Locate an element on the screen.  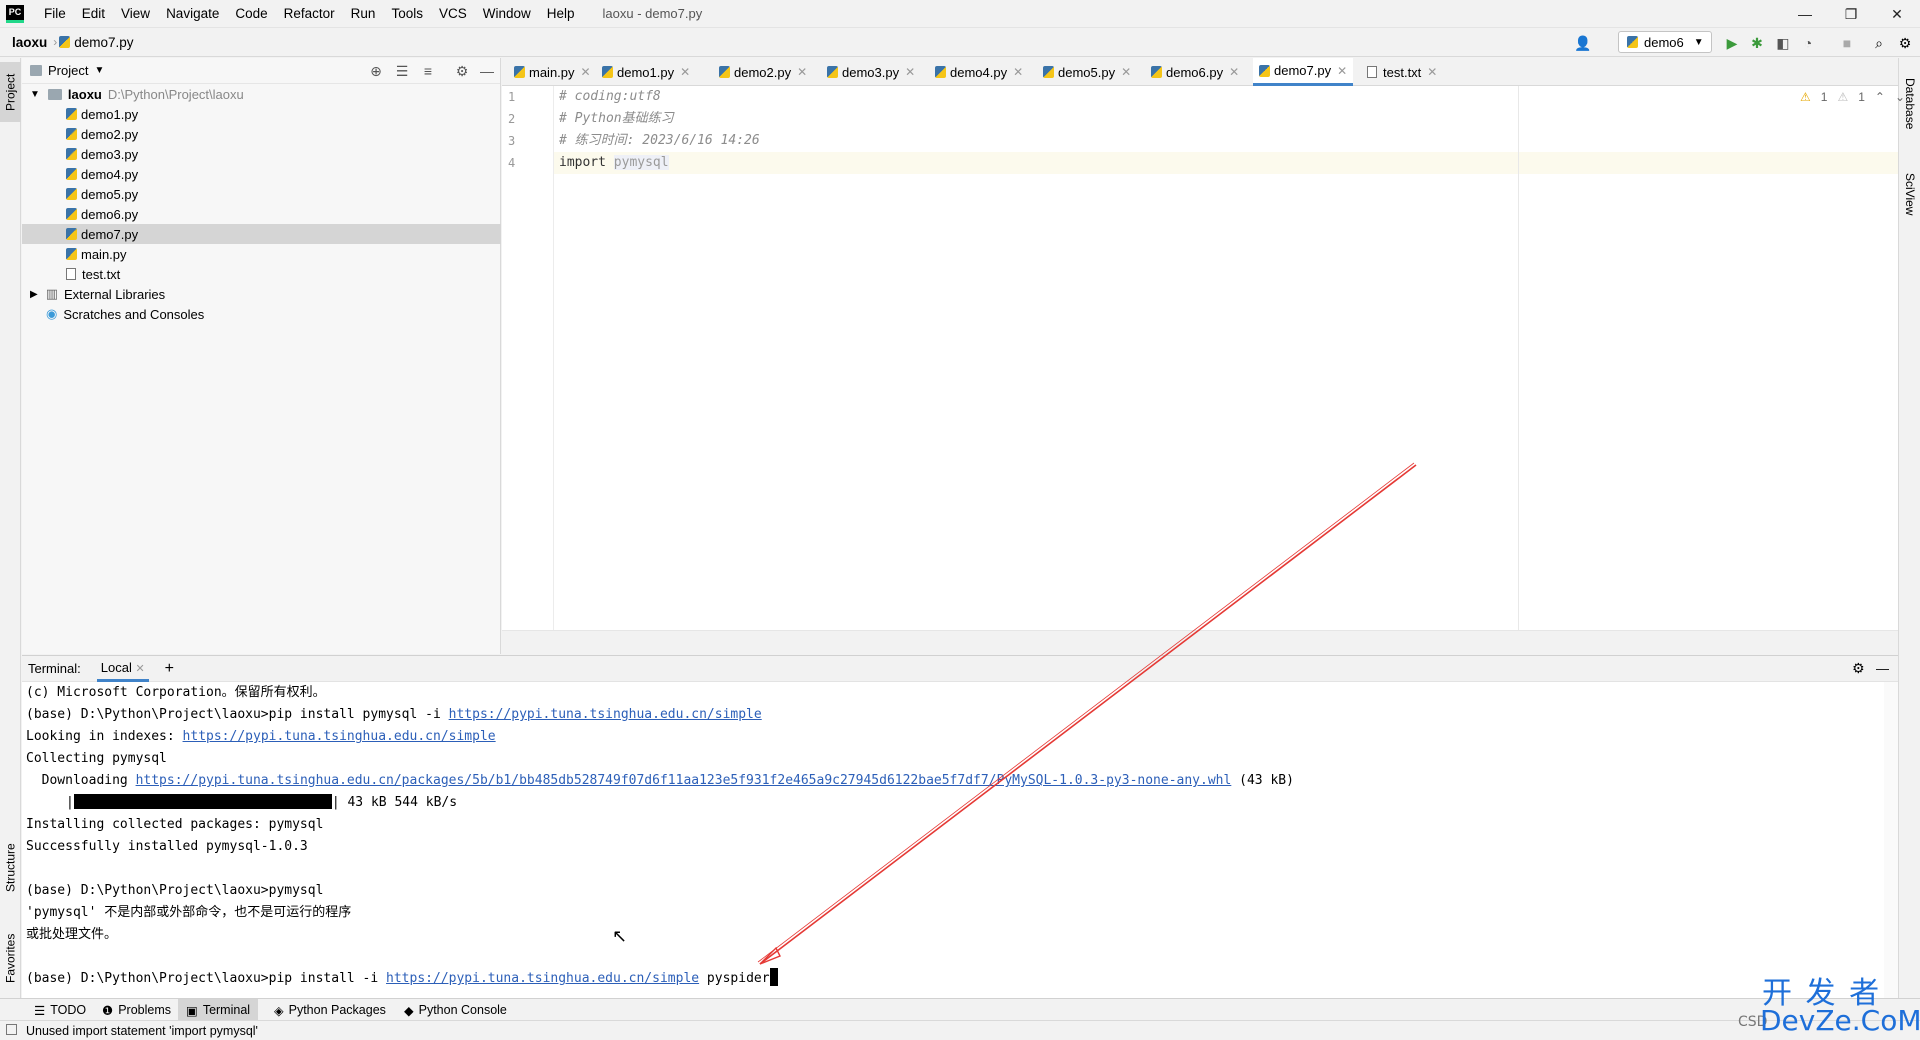
restore-button: ❐ is located at coordinates (1851, 14).